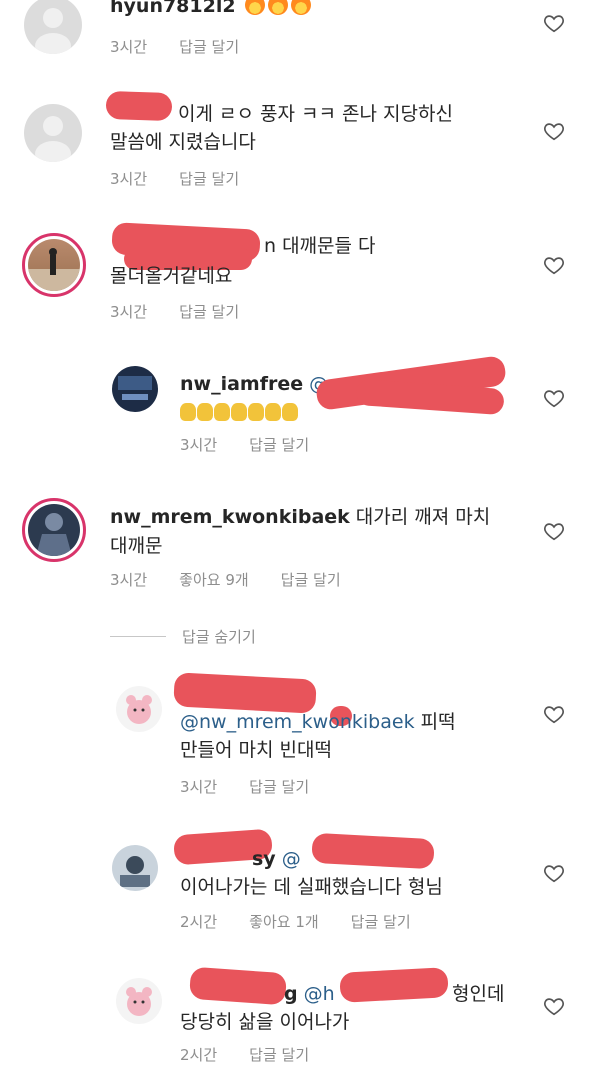 The width and height of the screenshot is (599, 1079). Describe the element at coordinates (183, 142) in the screenshot. I see `comment-text-line2: 말씀에 지렸습니다` at that location.